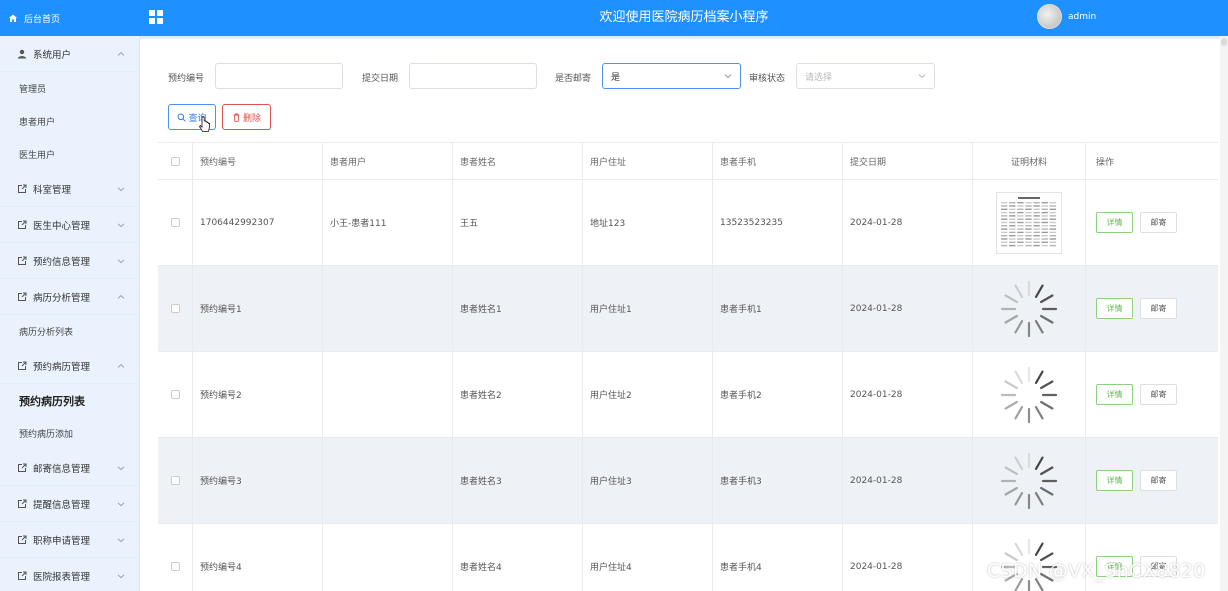  Describe the element at coordinates (741, 568) in the screenshot. I see `cell-value-phone: 患者手机4` at that location.